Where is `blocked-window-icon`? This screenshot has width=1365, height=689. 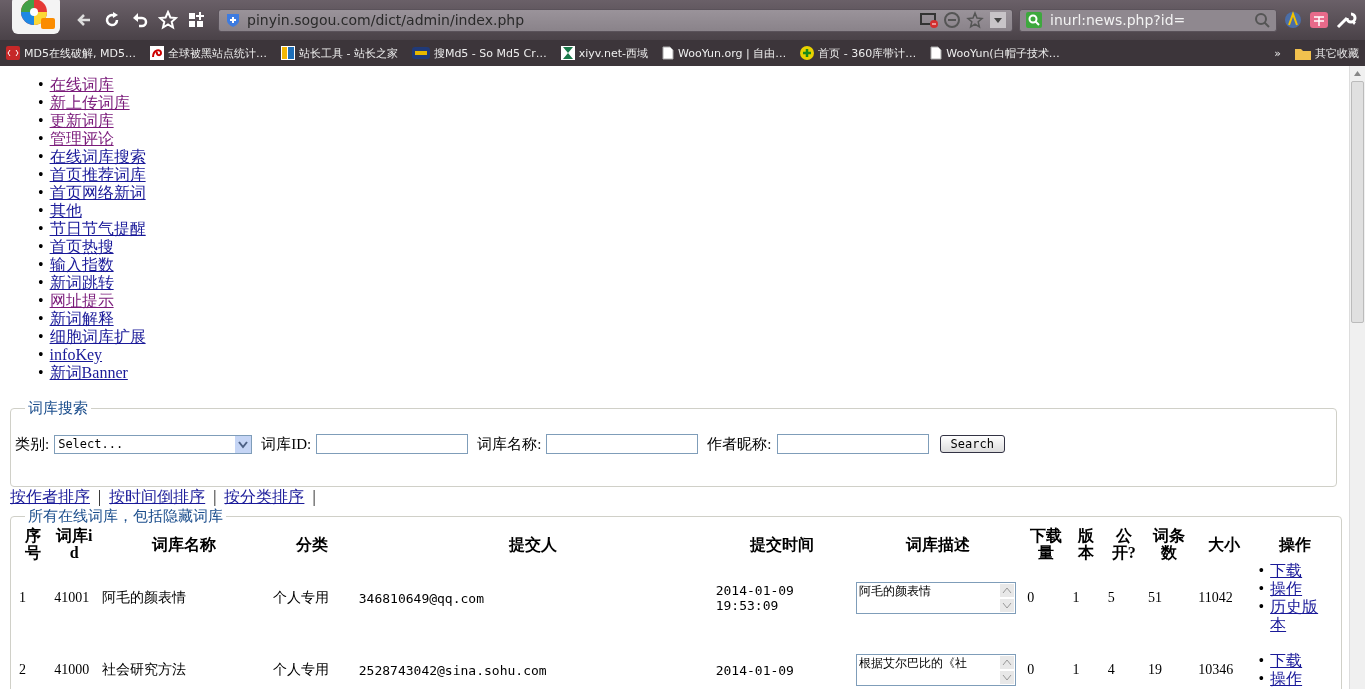
blocked-window-icon is located at coordinates (929, 20).